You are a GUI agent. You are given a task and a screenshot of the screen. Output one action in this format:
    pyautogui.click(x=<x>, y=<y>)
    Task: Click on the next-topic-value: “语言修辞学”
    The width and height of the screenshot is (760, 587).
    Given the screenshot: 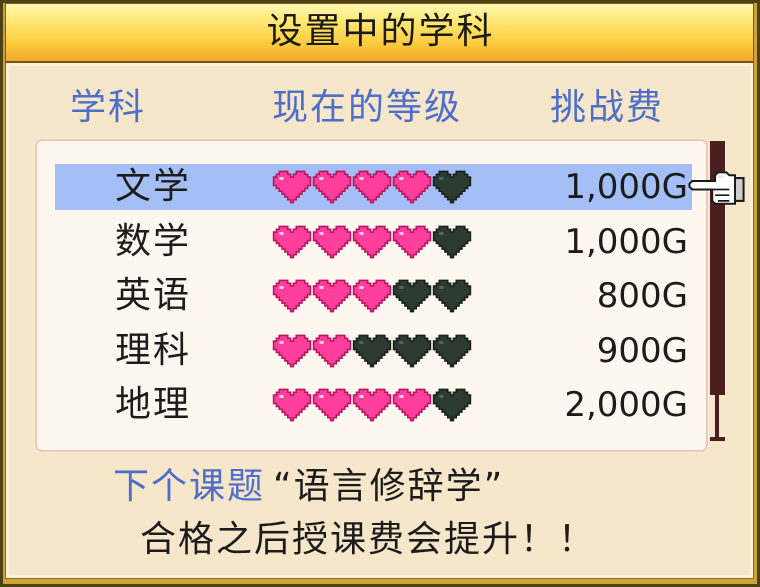 What is the action you would take?
    pyautogui.click(x=389, y=486)
    